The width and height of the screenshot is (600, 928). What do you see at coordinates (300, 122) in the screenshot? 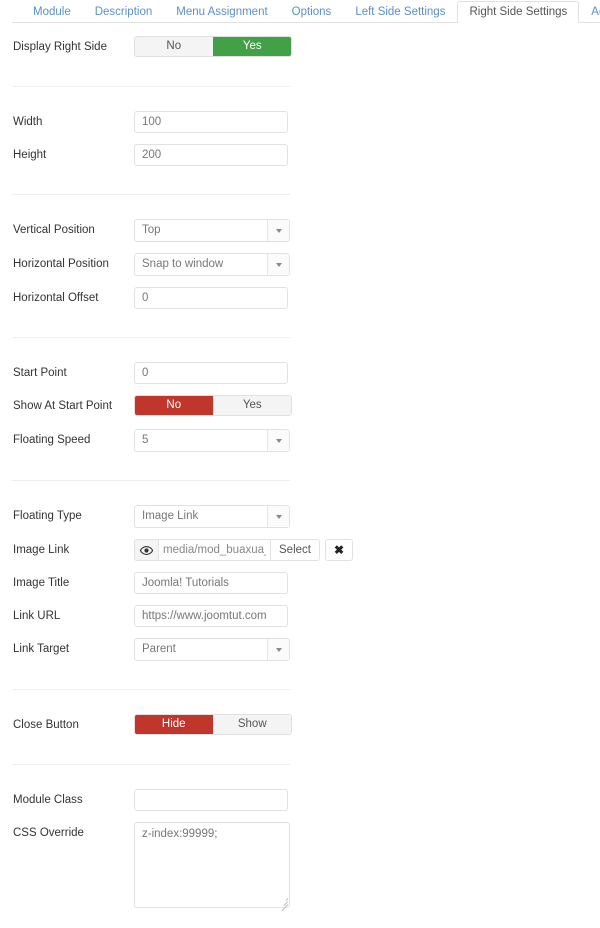
I see `row-width: Width` at bounding box center [300, 122].